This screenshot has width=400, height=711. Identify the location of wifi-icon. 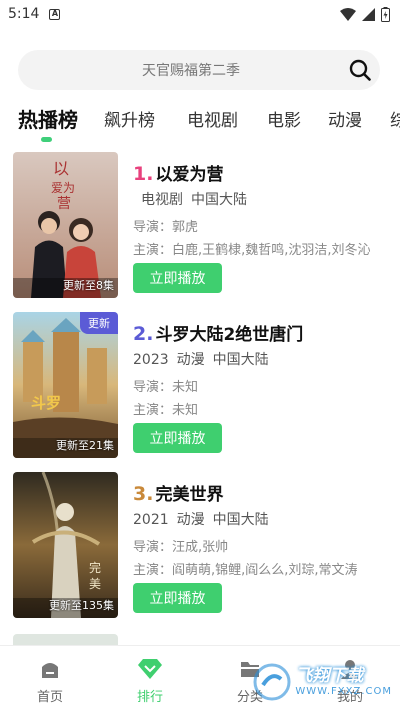
(348, 14).